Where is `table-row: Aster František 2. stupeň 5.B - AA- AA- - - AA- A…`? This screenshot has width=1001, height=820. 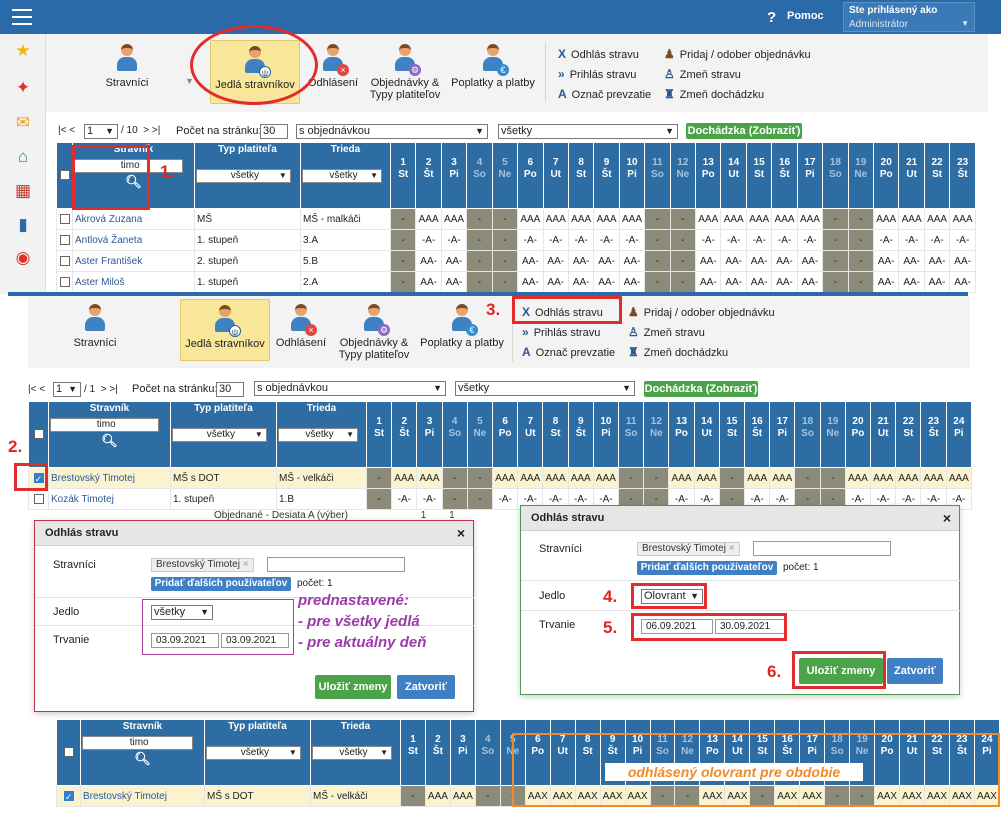 table-row: Aster František 2. stupeň 5.B - AA- AA- - - AA- A… is located at coordinates (516, 261).